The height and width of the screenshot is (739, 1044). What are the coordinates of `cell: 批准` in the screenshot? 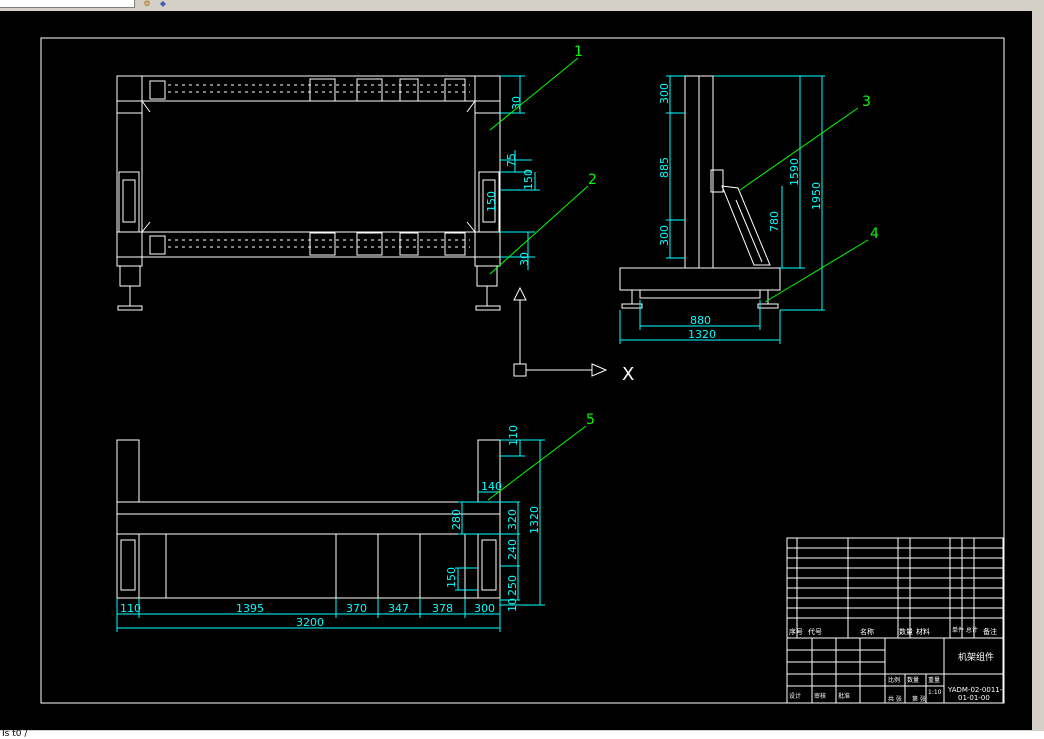 It's located at (844, 696).